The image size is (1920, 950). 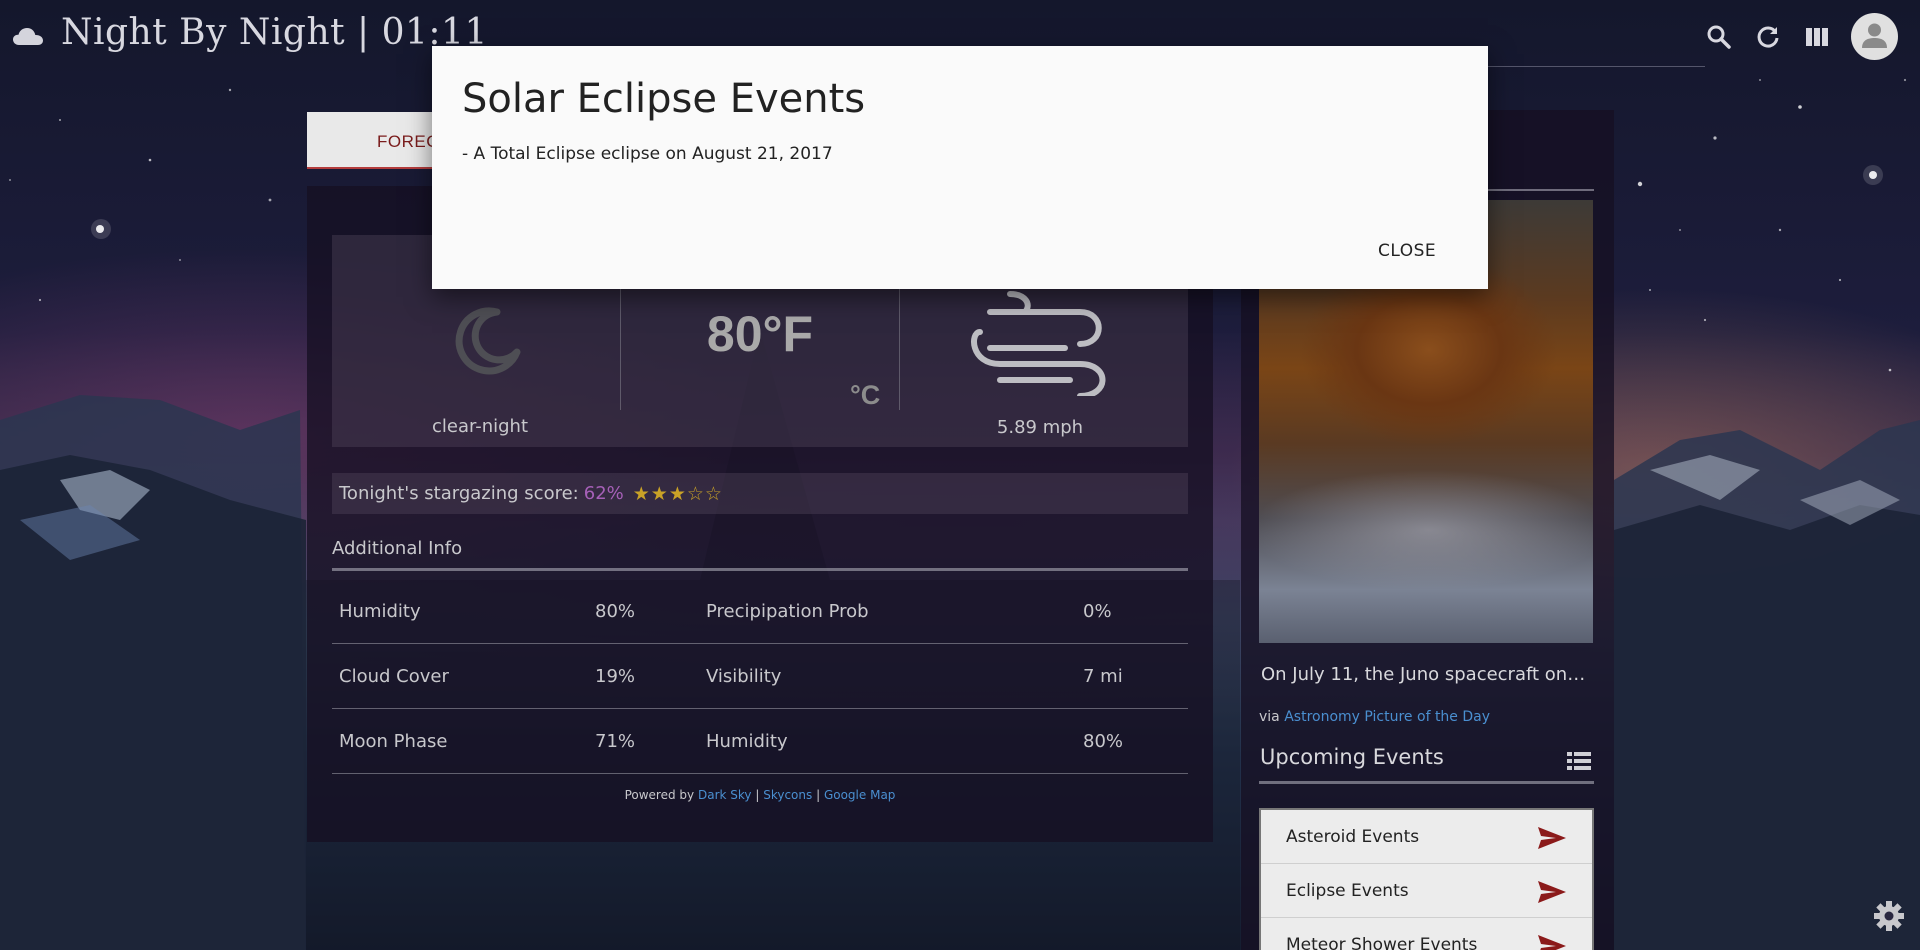 What do you see at coordinates (1768, 37) in the screenshot?
I see `refresh-icon` at bounding box center [1768, 37].